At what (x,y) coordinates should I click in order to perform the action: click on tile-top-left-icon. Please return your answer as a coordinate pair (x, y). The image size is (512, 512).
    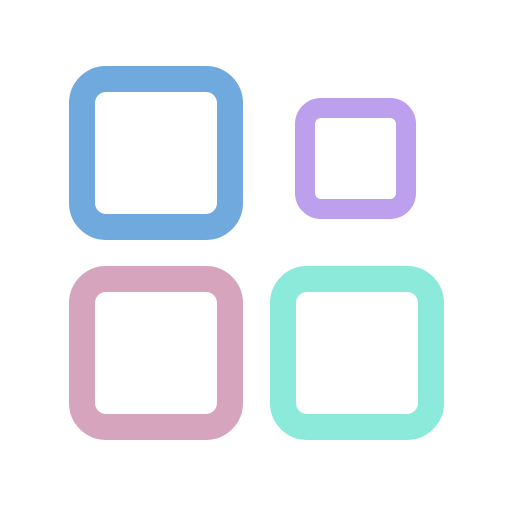
    Looking at the image, I should click on (156, 153).